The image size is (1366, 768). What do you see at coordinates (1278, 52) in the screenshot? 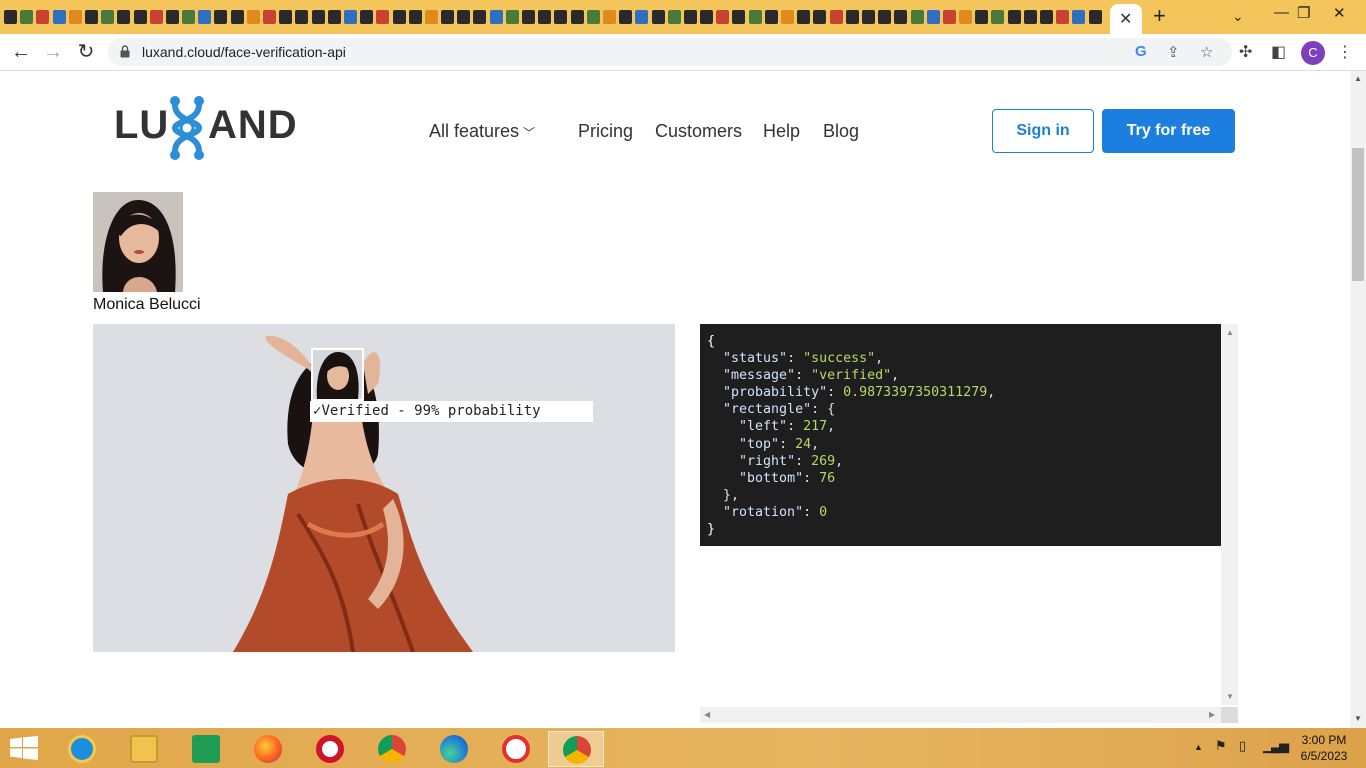
I see `side-panel-icon: ◧` at bounding box center [1278, 52].